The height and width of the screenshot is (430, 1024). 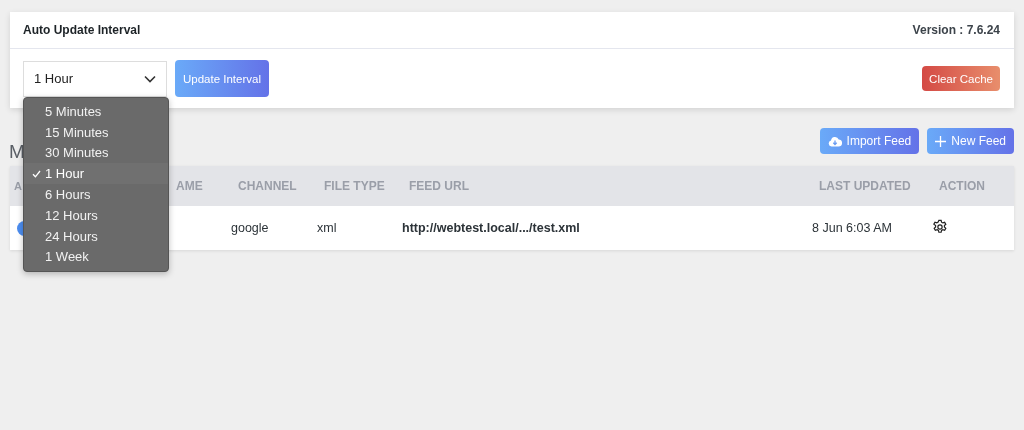 What do you see at coordinates (96, 132) in the screenshot?
I see `dropdown-option: 15 Minutes` at bounding box center [96, 132].